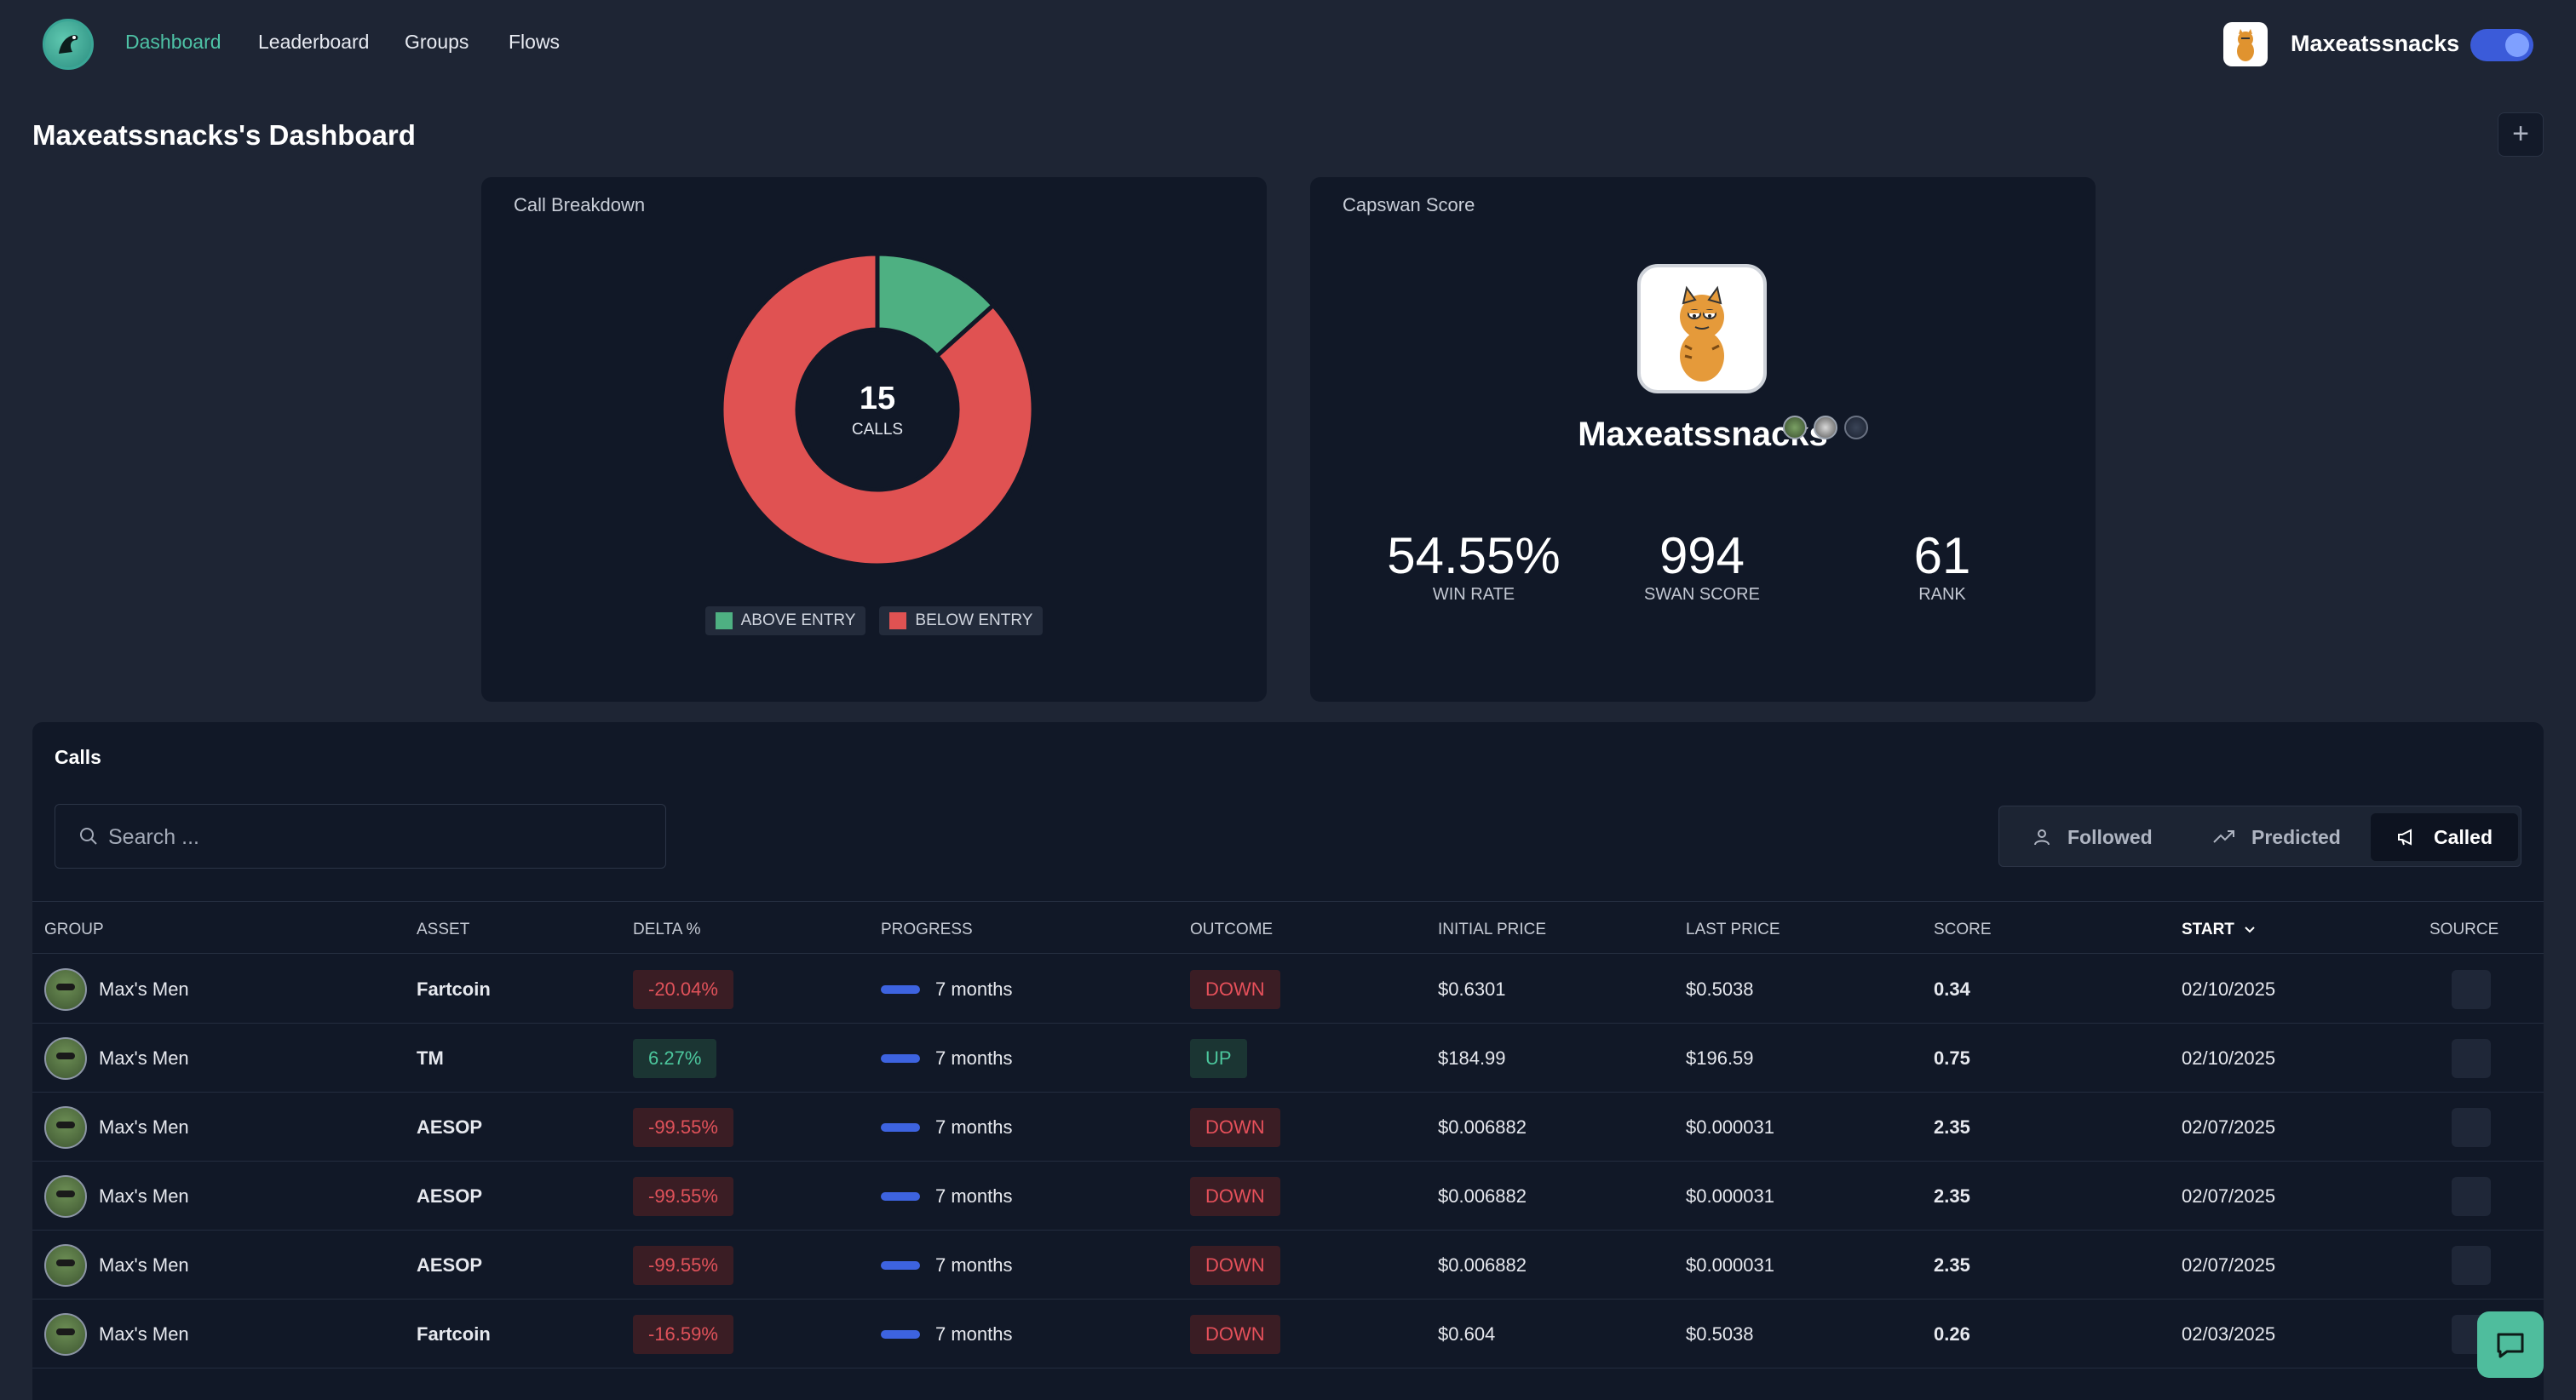  What do you see at coordinates (74, 930) in the screenshot?
I see `column-header-group: GROUP` at bounding box center [74, 930].